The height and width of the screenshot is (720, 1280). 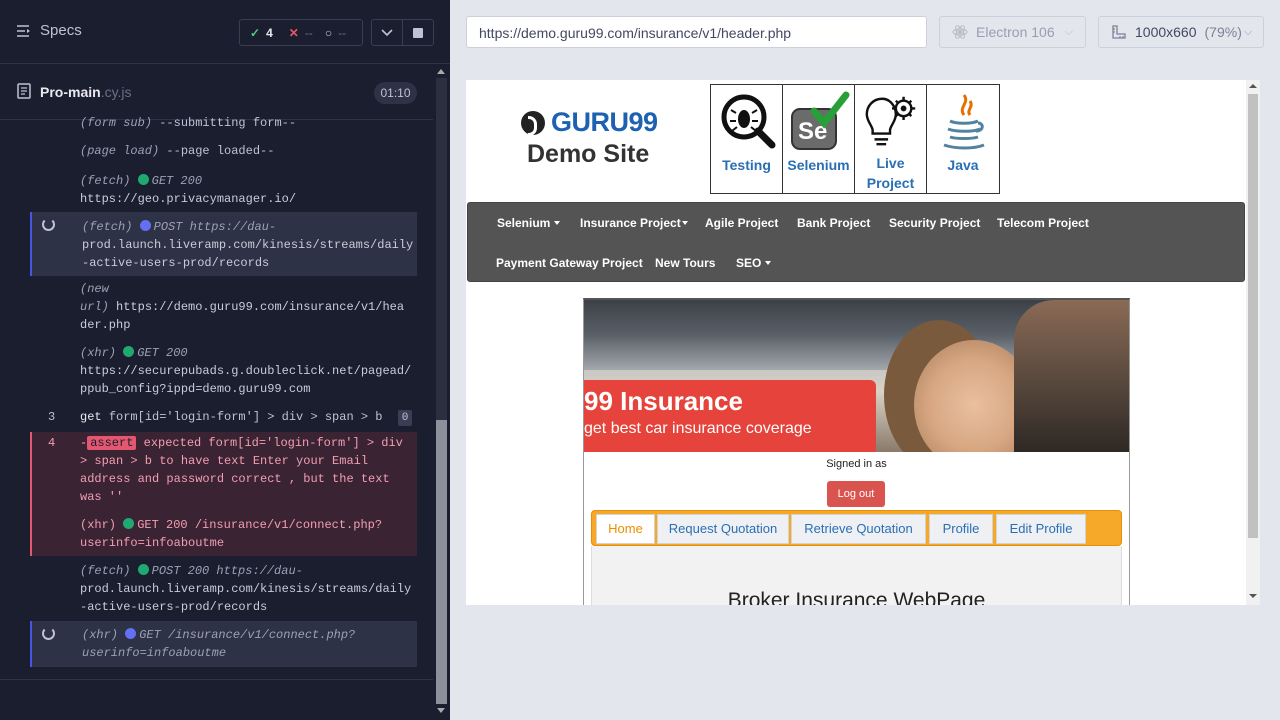 I want to click on cmd-number: 3, so click(x=52, y=417).